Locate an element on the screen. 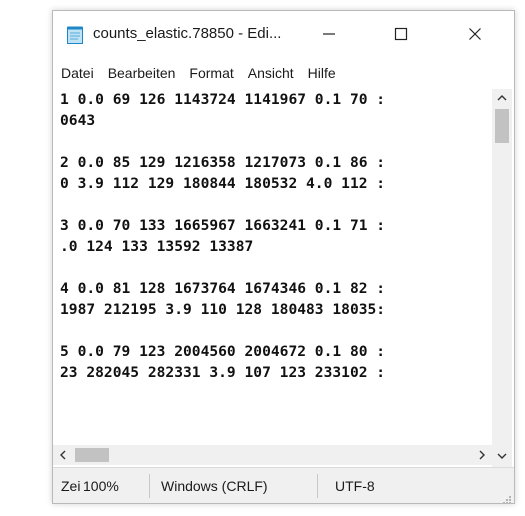  scroll-left-button is located at coordinates (63, 455).